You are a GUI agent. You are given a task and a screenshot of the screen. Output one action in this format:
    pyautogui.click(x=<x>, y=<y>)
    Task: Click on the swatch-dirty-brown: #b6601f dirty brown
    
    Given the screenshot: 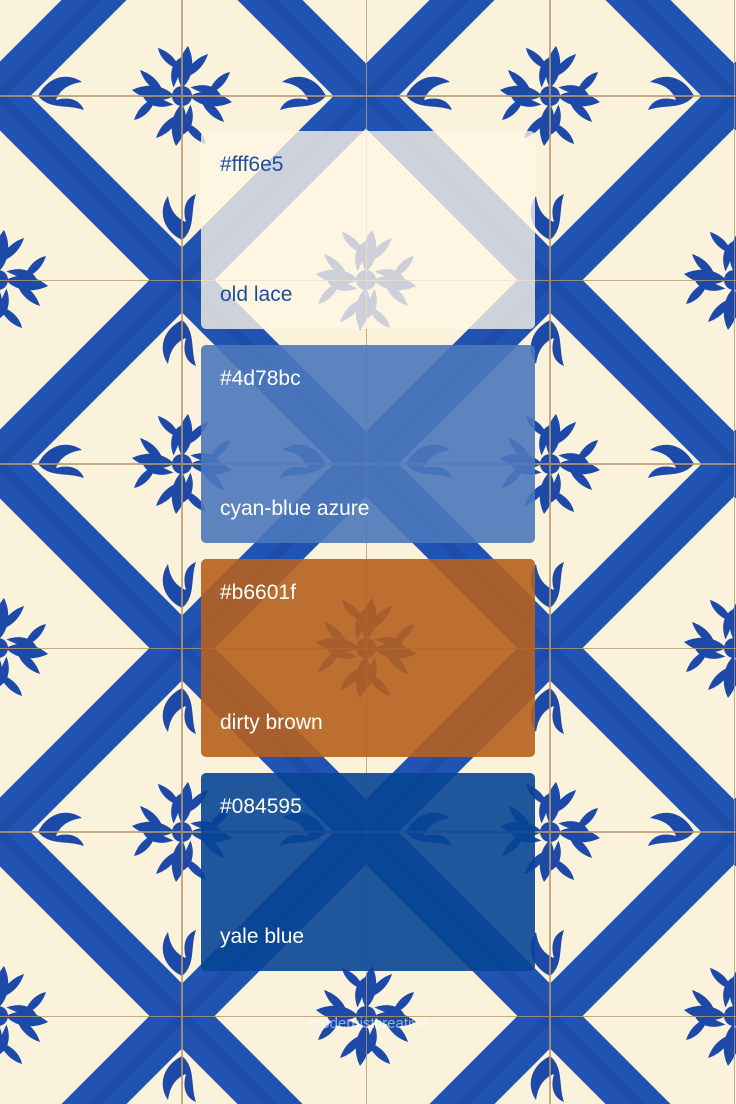 What is the action you would take?
    pyautogui.click(x=368, y=658)
    